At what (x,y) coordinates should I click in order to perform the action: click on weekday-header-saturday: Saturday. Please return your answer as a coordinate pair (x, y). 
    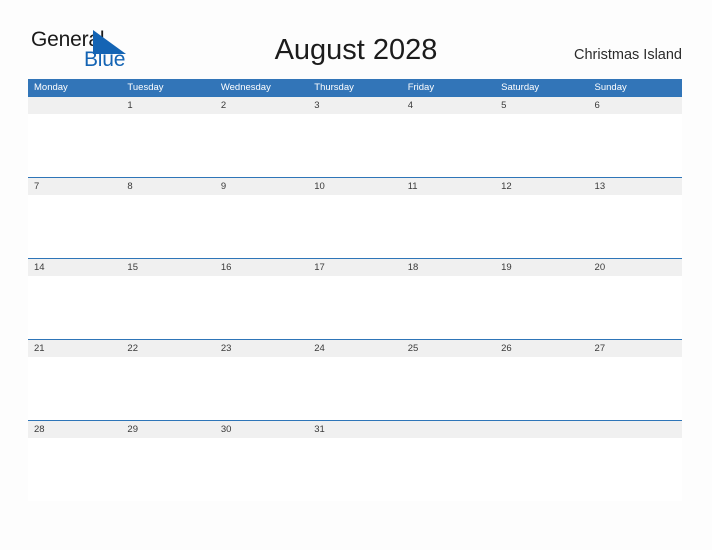
    Looking at the image, I should click on (520, 87).